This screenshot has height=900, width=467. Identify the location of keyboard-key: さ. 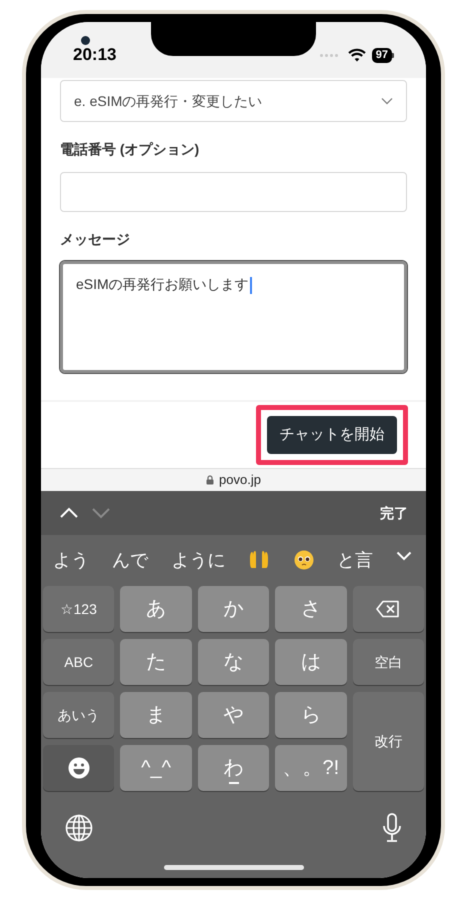
(311, 609).